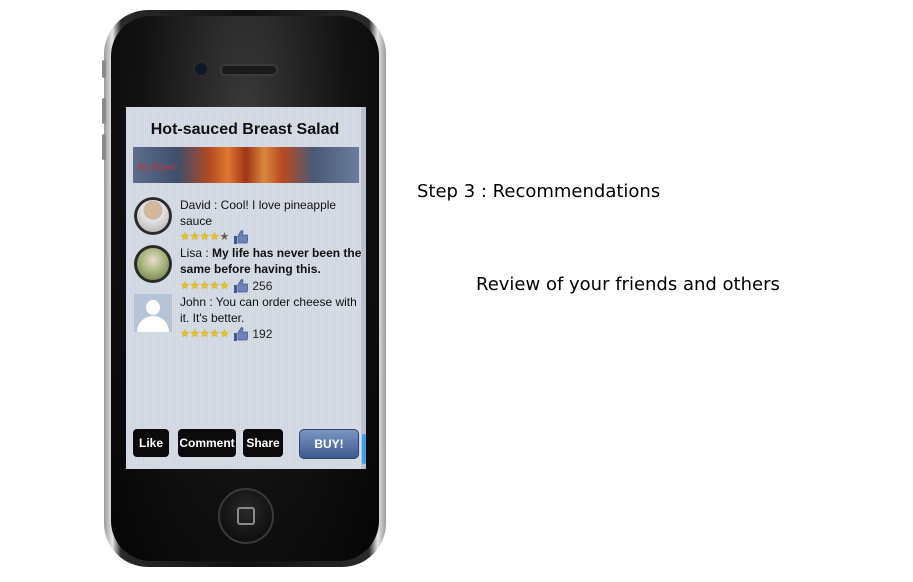 The width and height of the screenshot is (913, 582). I want to click on step-subtitle: Review of your friends and others, so click(628, 284).